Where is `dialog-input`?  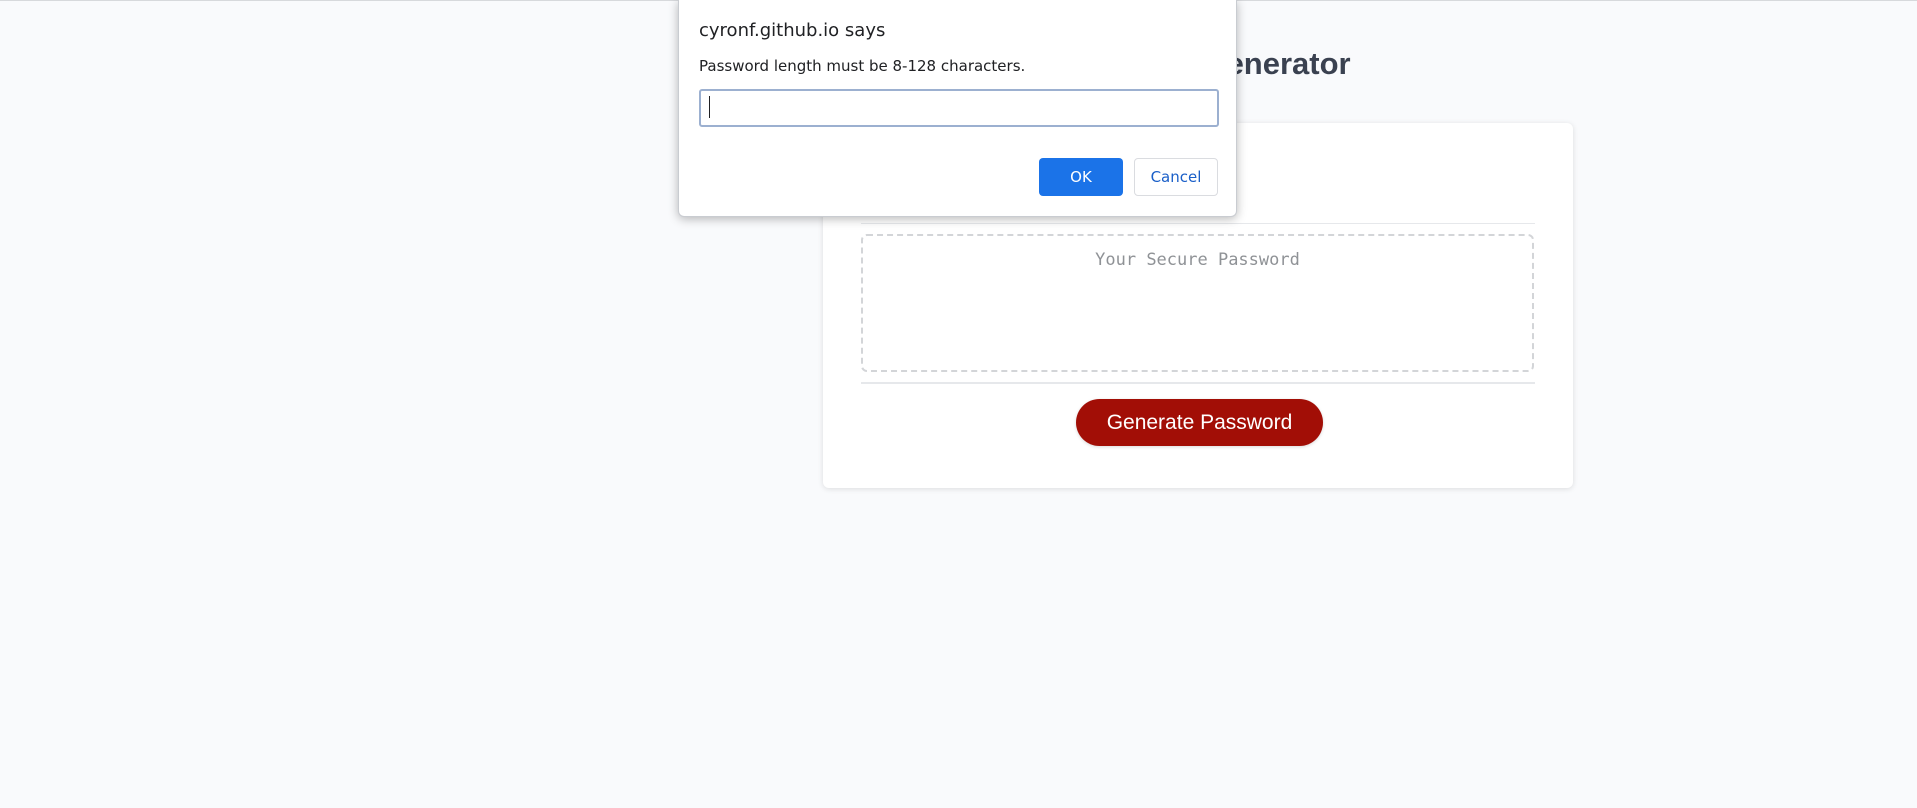
dialog-input is located at coordinates (959, 108).